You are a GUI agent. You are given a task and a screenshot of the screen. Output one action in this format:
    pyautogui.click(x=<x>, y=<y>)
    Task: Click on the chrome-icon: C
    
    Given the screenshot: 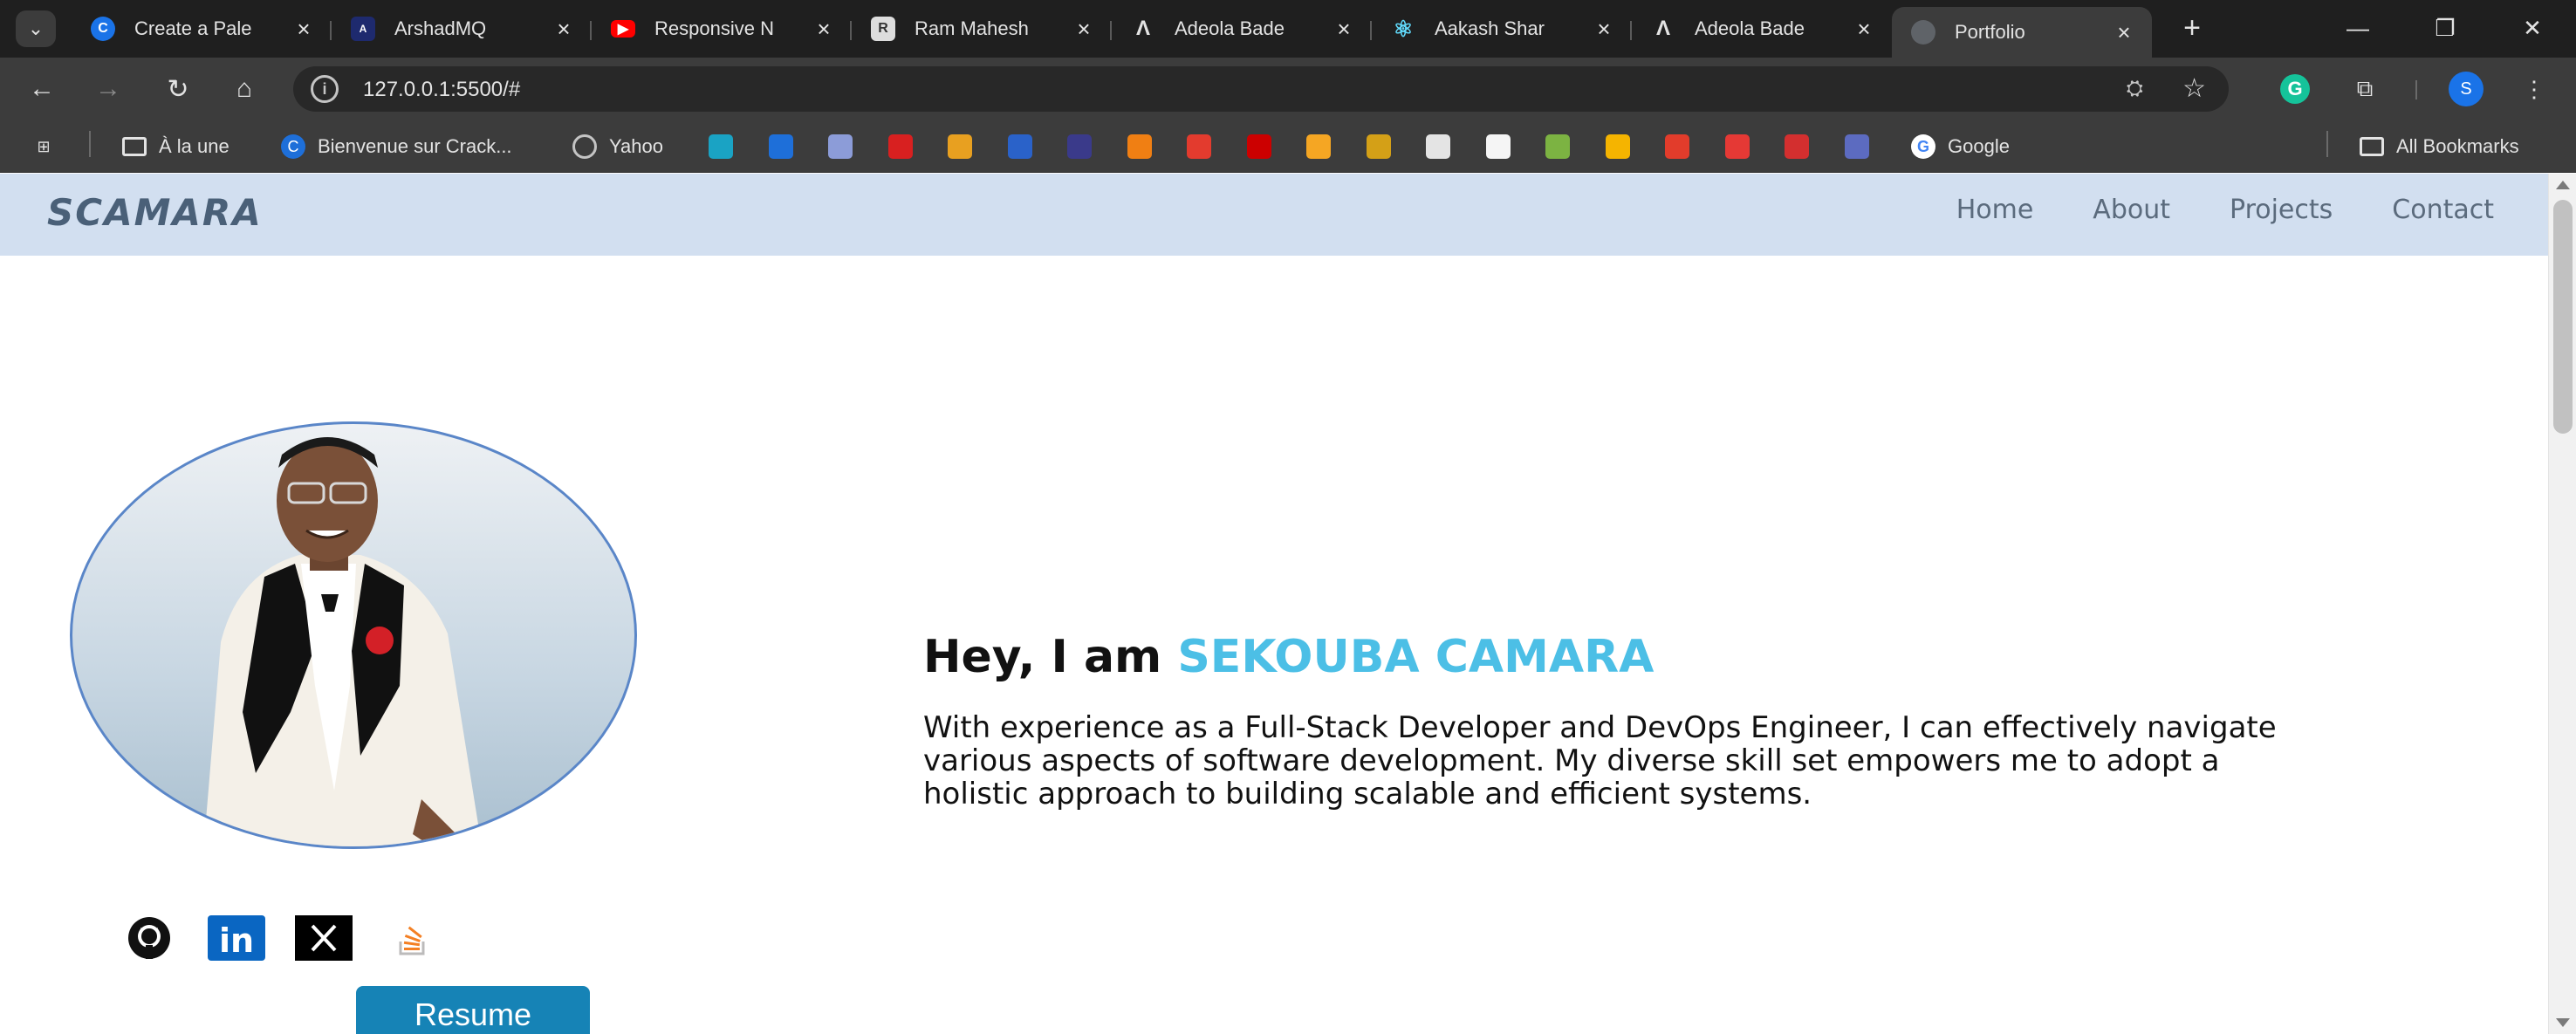 What is the action you would take?
    pyautogui.click(x=103, y=29)
    